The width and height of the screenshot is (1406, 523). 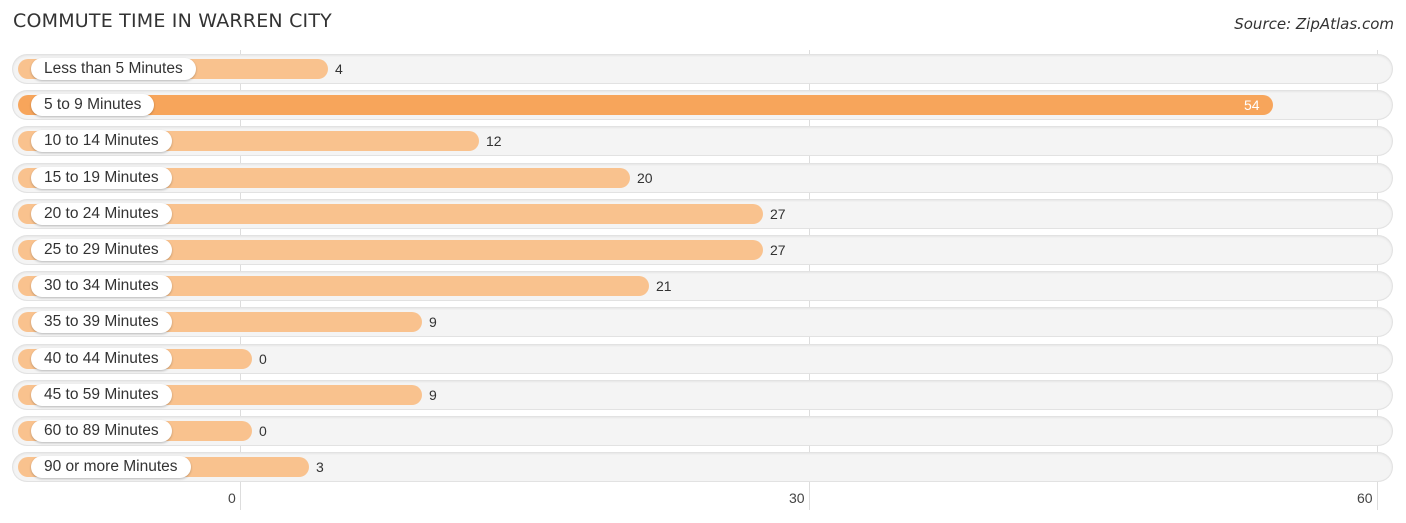 What do you see at coordinates (111, 467) in the screenshot?
I see `category-label: 90 or more Minutes` at bounding box center [111, 467].